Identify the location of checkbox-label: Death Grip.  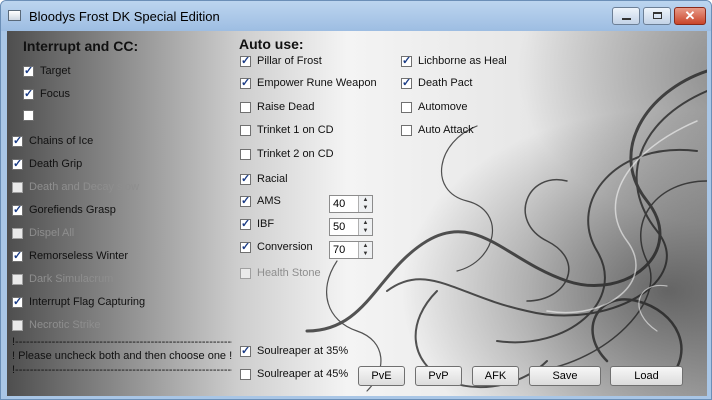
(56, 164).